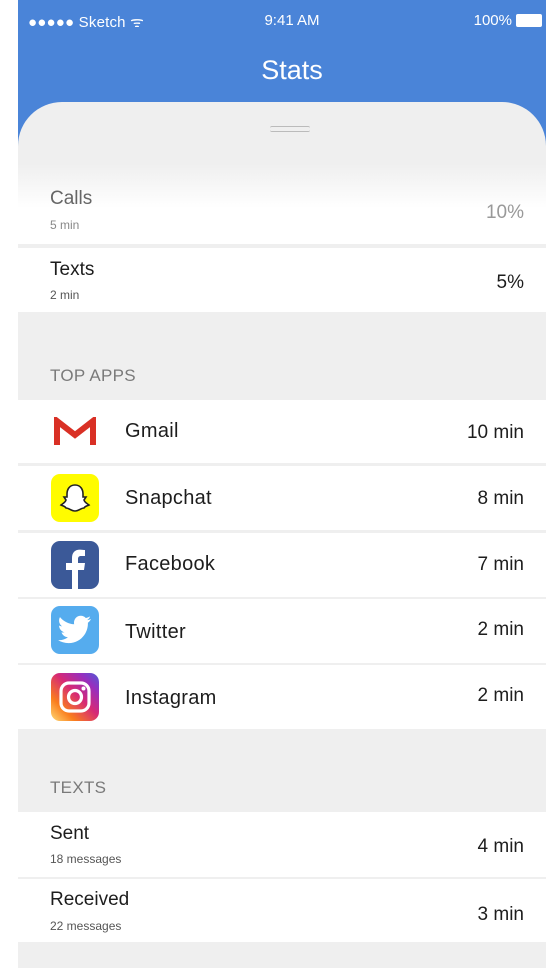 The image size is (546, 968). What do you see at coordinates (171, 698) in the screenshot?
I see `app-name: Instagram` at bounding box center [171, 698].